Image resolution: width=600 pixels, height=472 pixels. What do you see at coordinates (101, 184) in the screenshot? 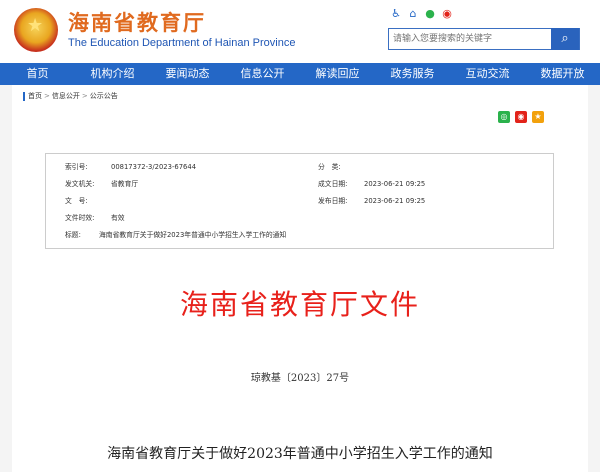
I see `meta-issuer: 发文机关: 省教育厅` at bounding box center [101, 184].